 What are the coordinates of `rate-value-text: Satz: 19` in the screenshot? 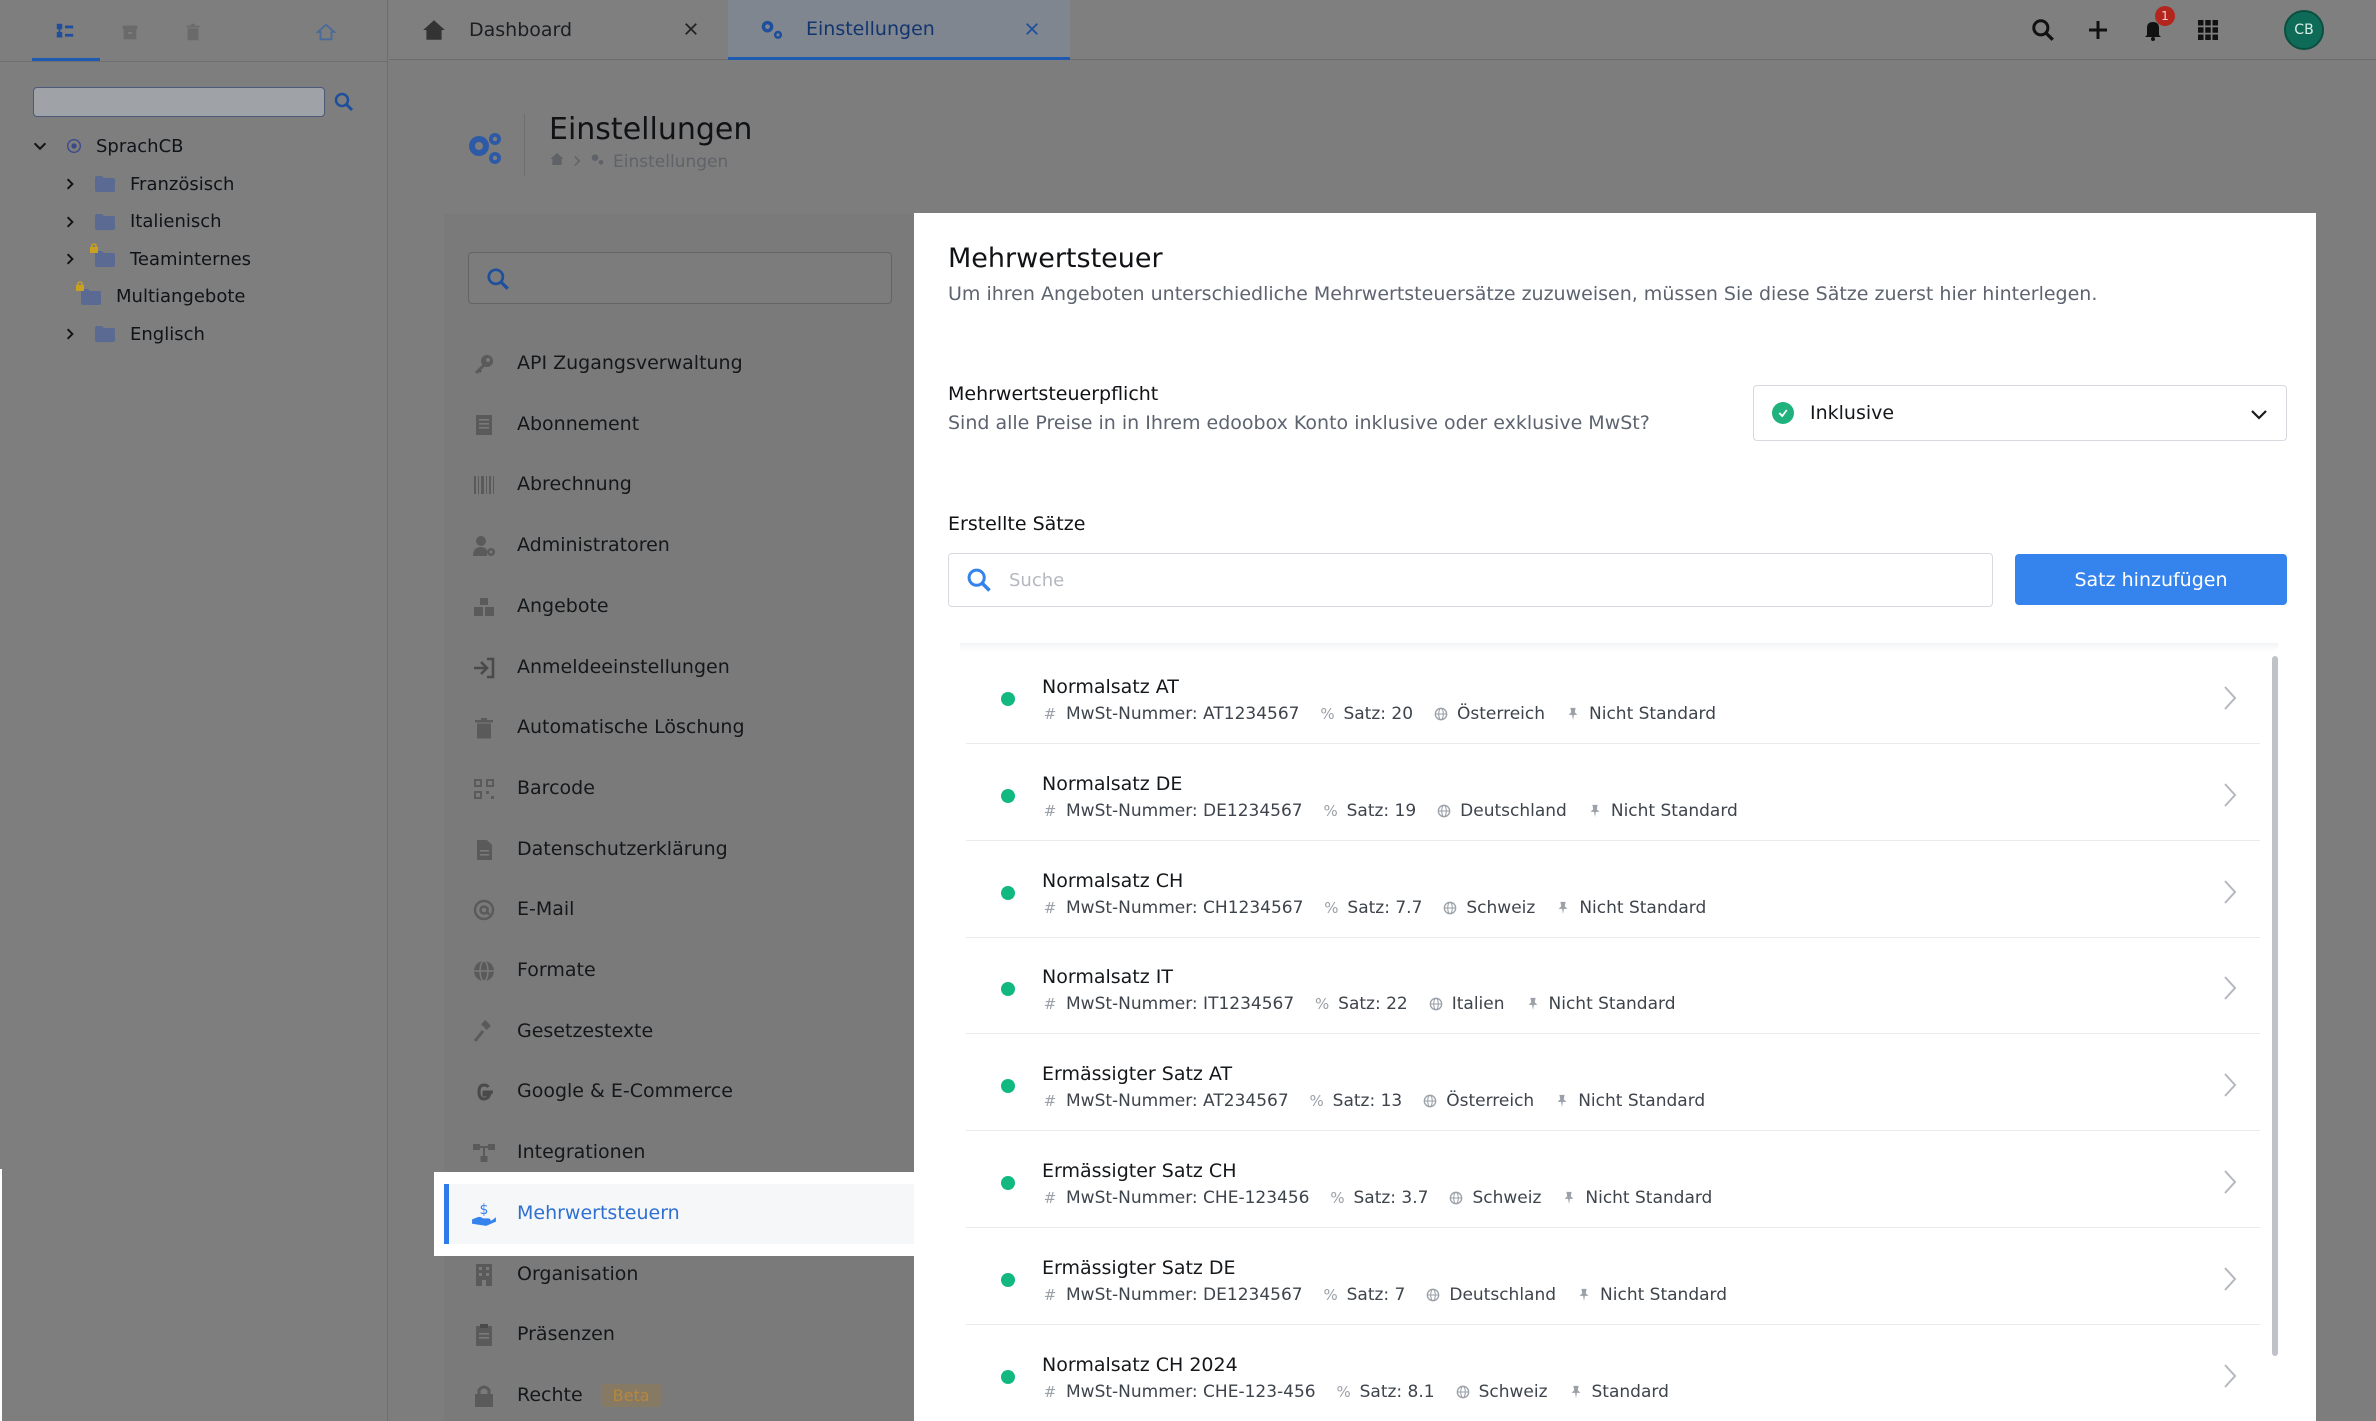 It's located at (1381, 810).